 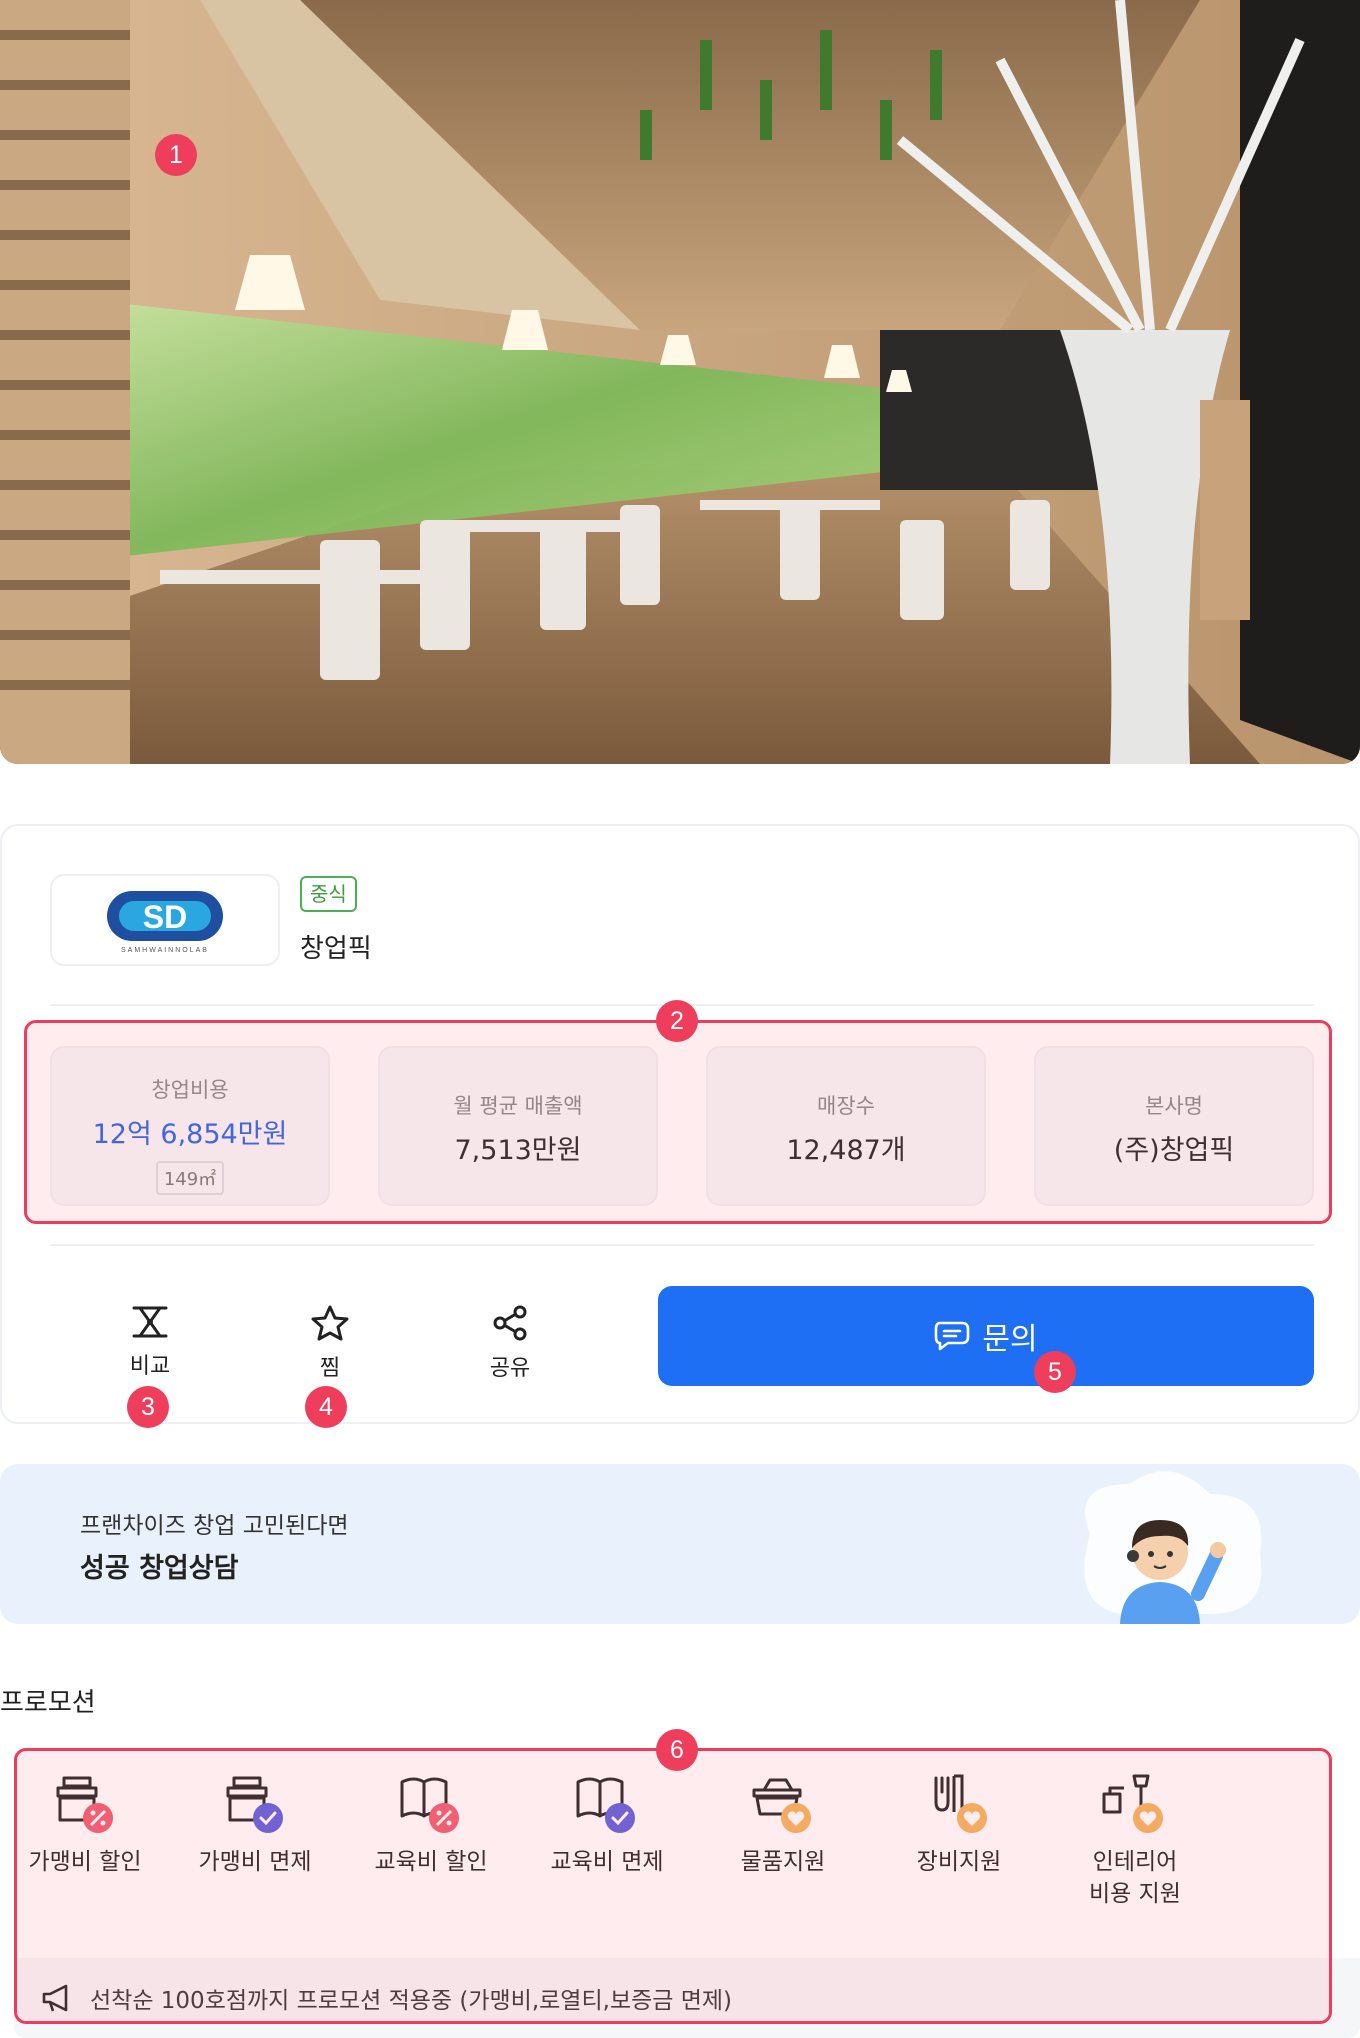 What do you see at coordinates (255, 1862) in the screenshot?
I see `promo-label: 가맹비 면제` at bounding box center [255, 1862].